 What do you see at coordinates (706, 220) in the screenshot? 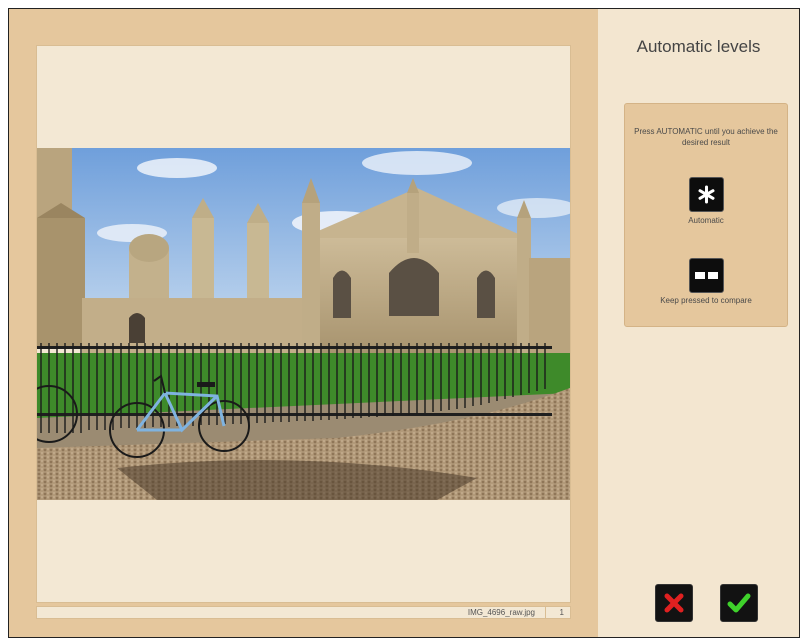
I see `automatic-label: Automatic` at bounding box center [706, 220].